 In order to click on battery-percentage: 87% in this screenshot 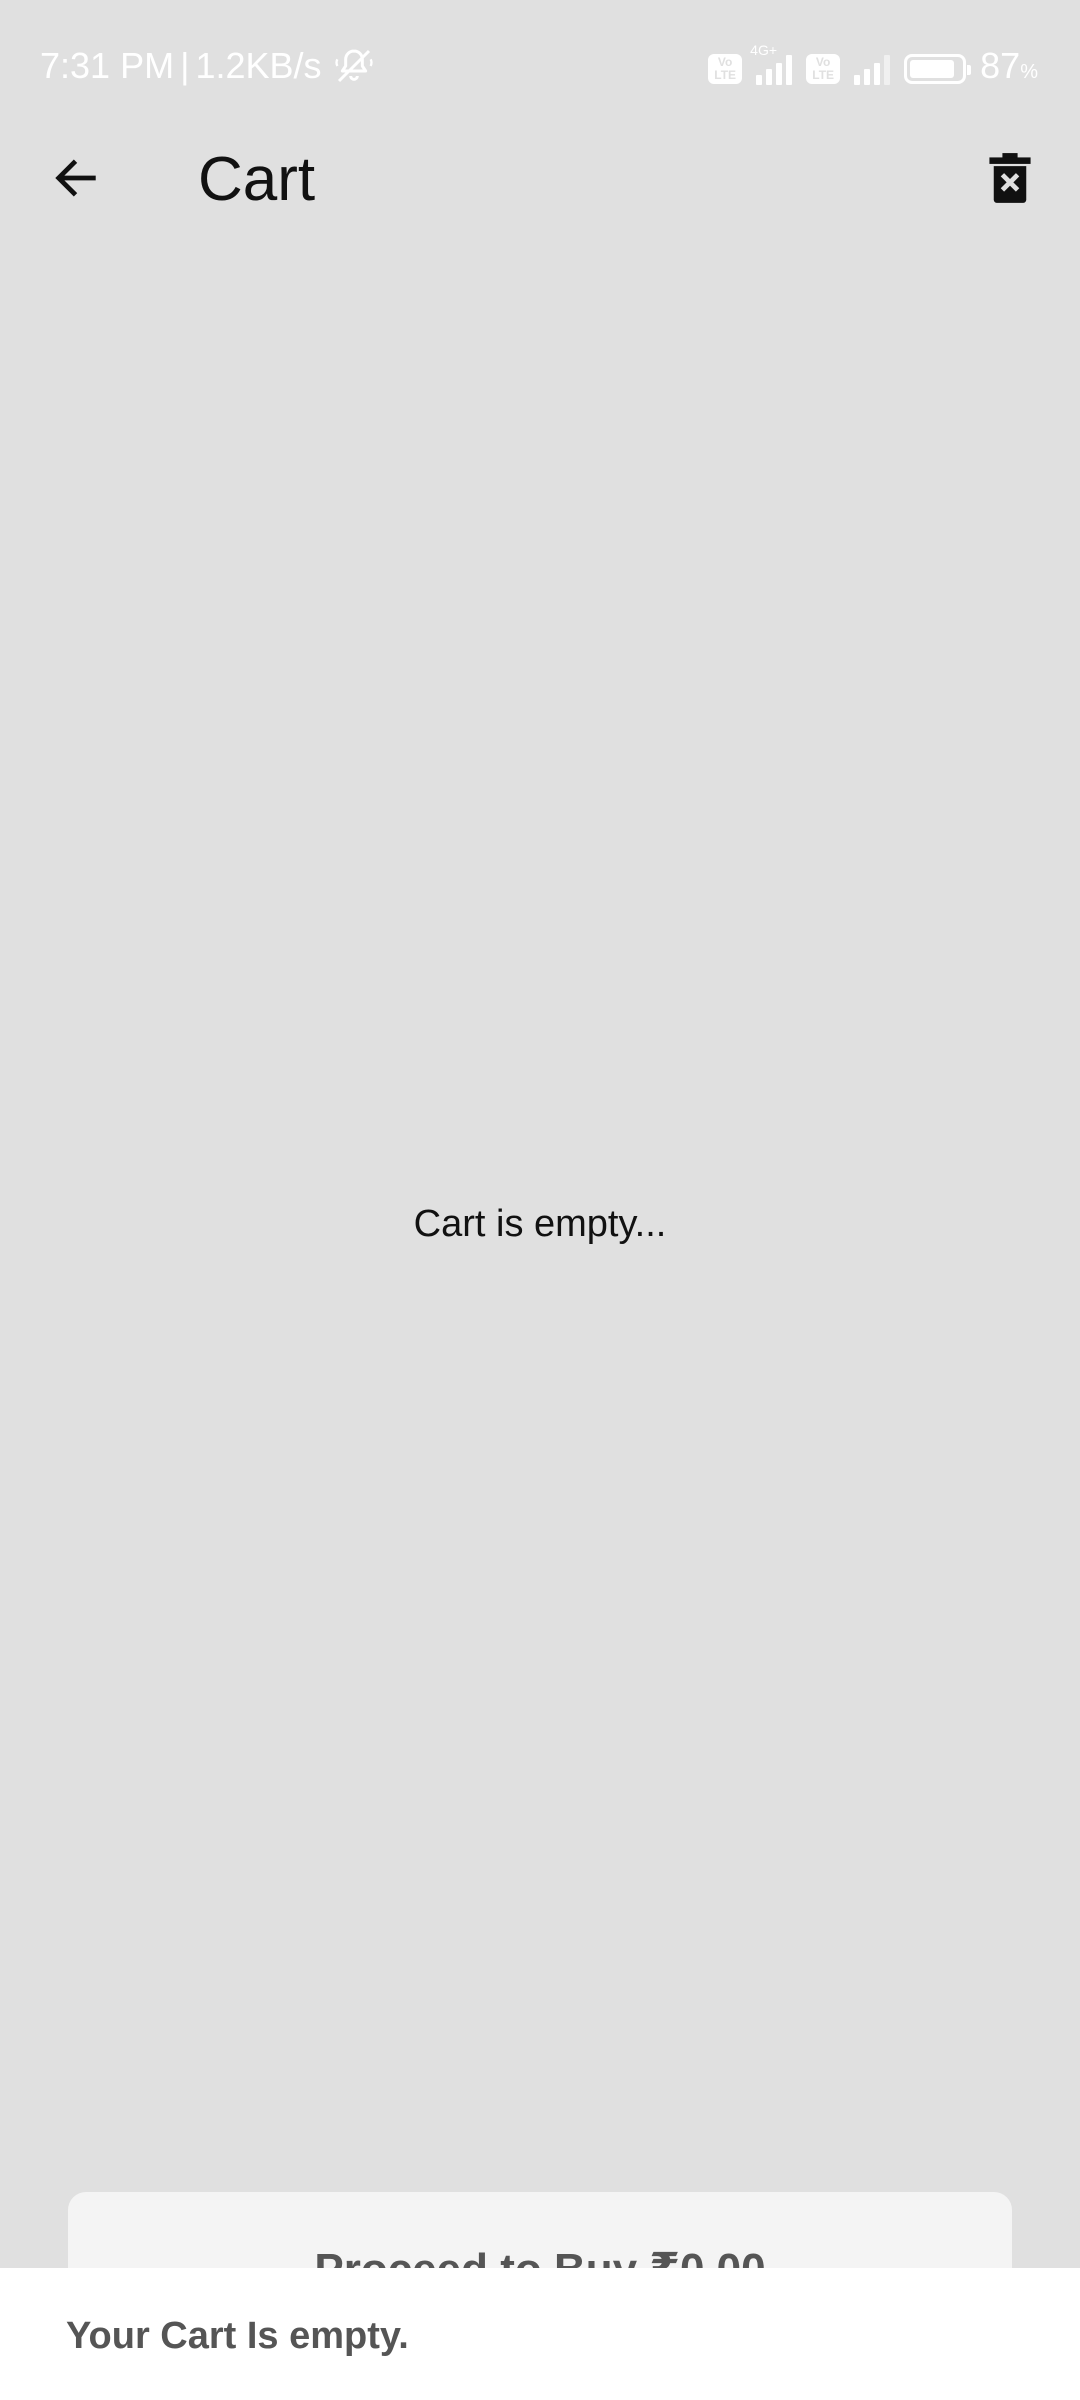, I will do `click(1009, 69)`.